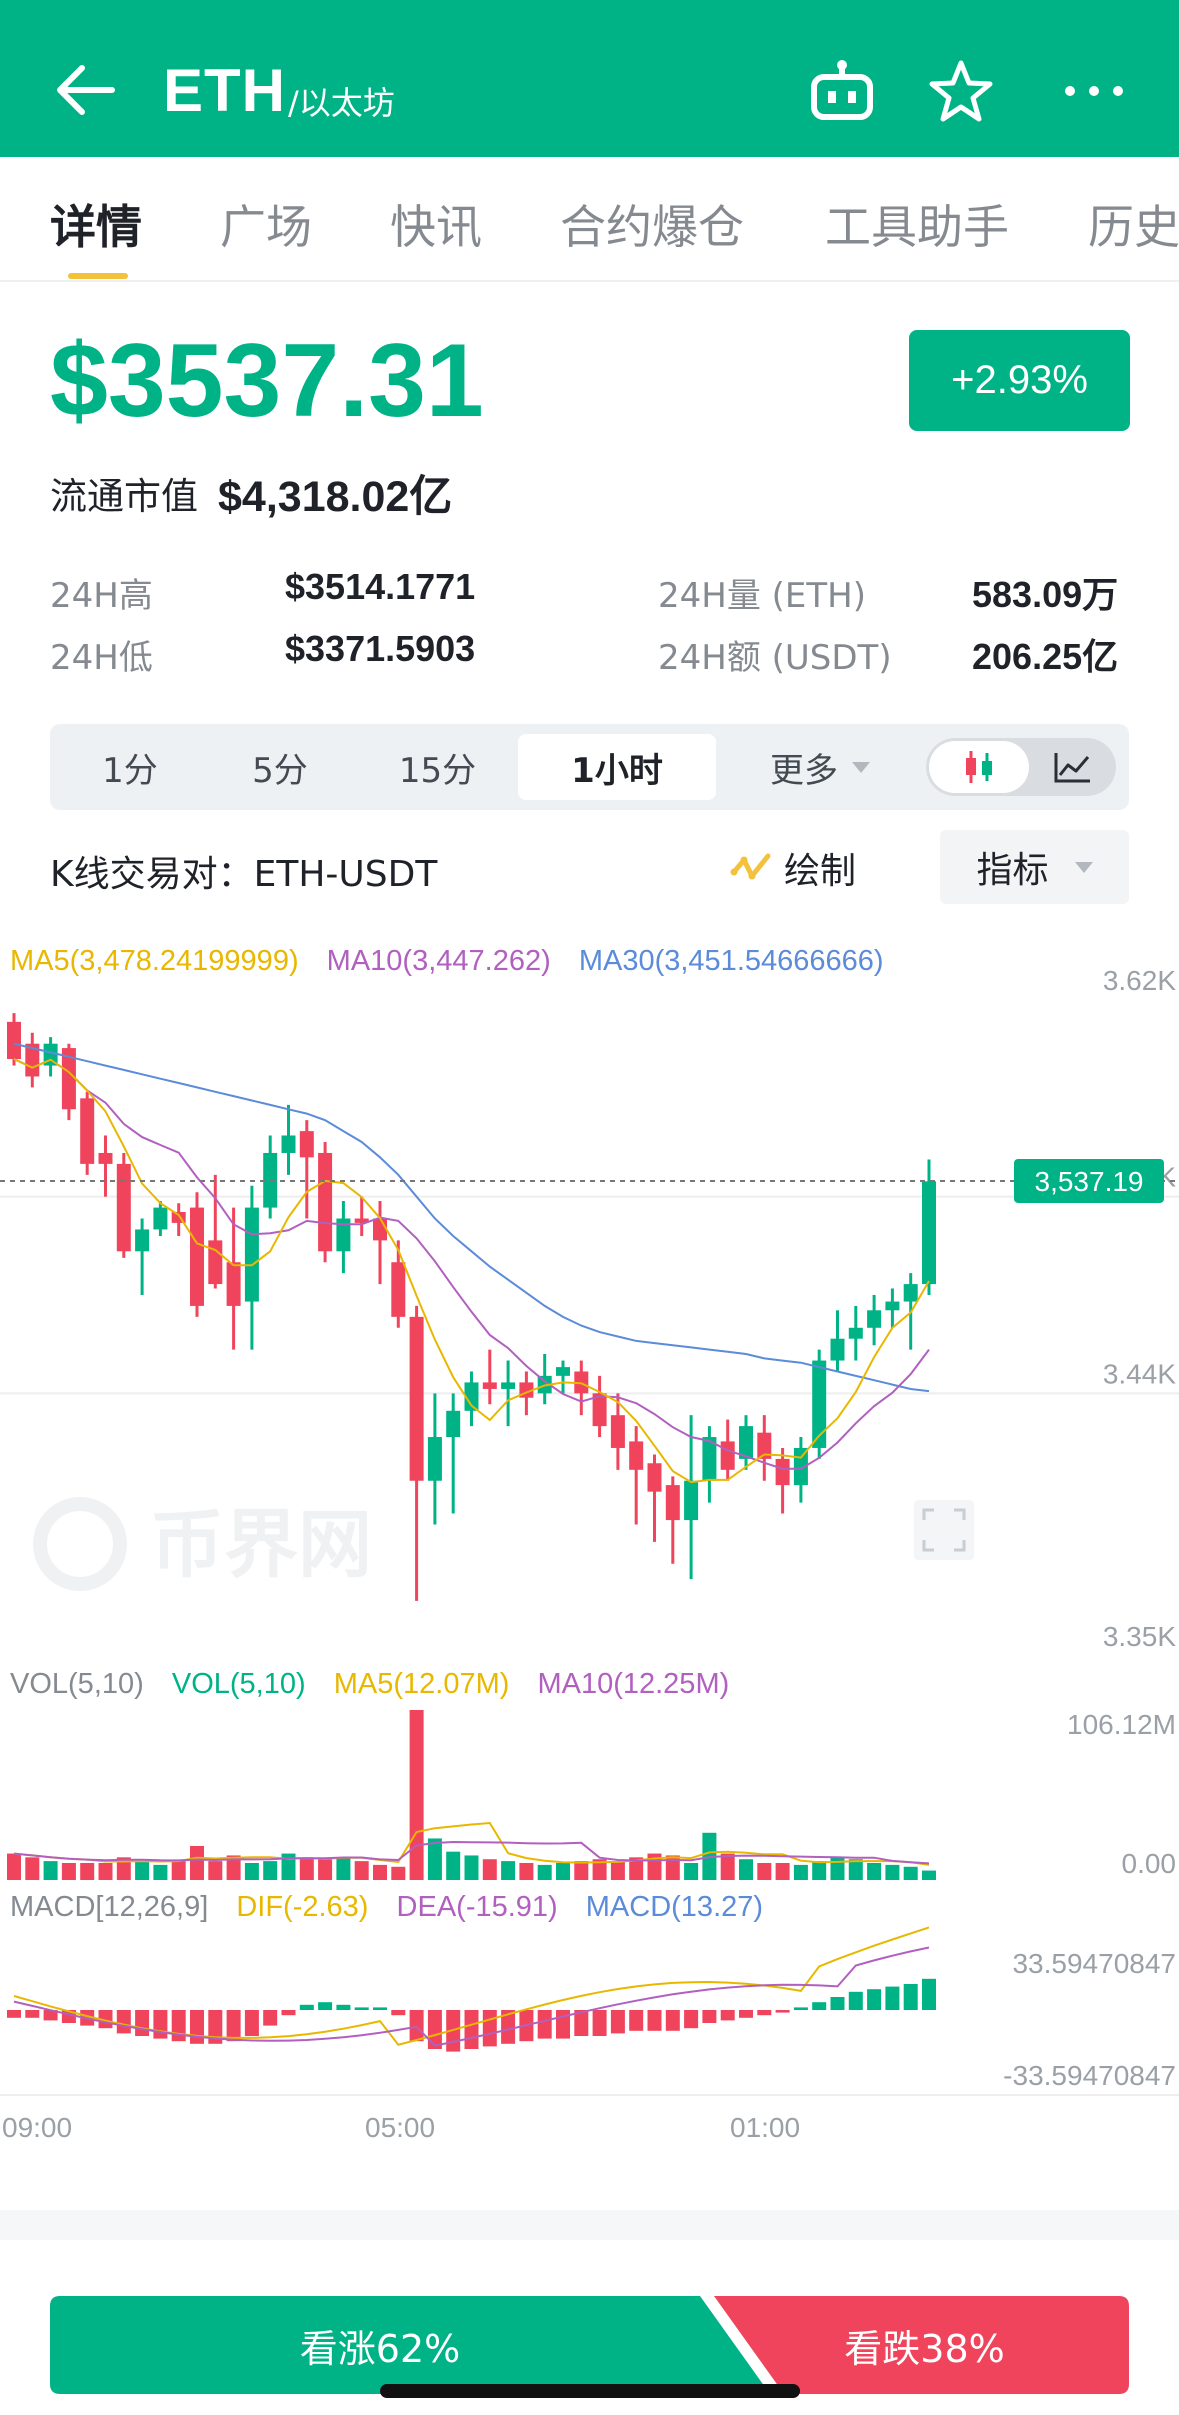 The image size is (1179, 2415). What do you see at coordinates (244, 874) in the screenshot?
I see `trading-pair-label: K线交易对：ETH-USDT` at bounding box center [244, 874].